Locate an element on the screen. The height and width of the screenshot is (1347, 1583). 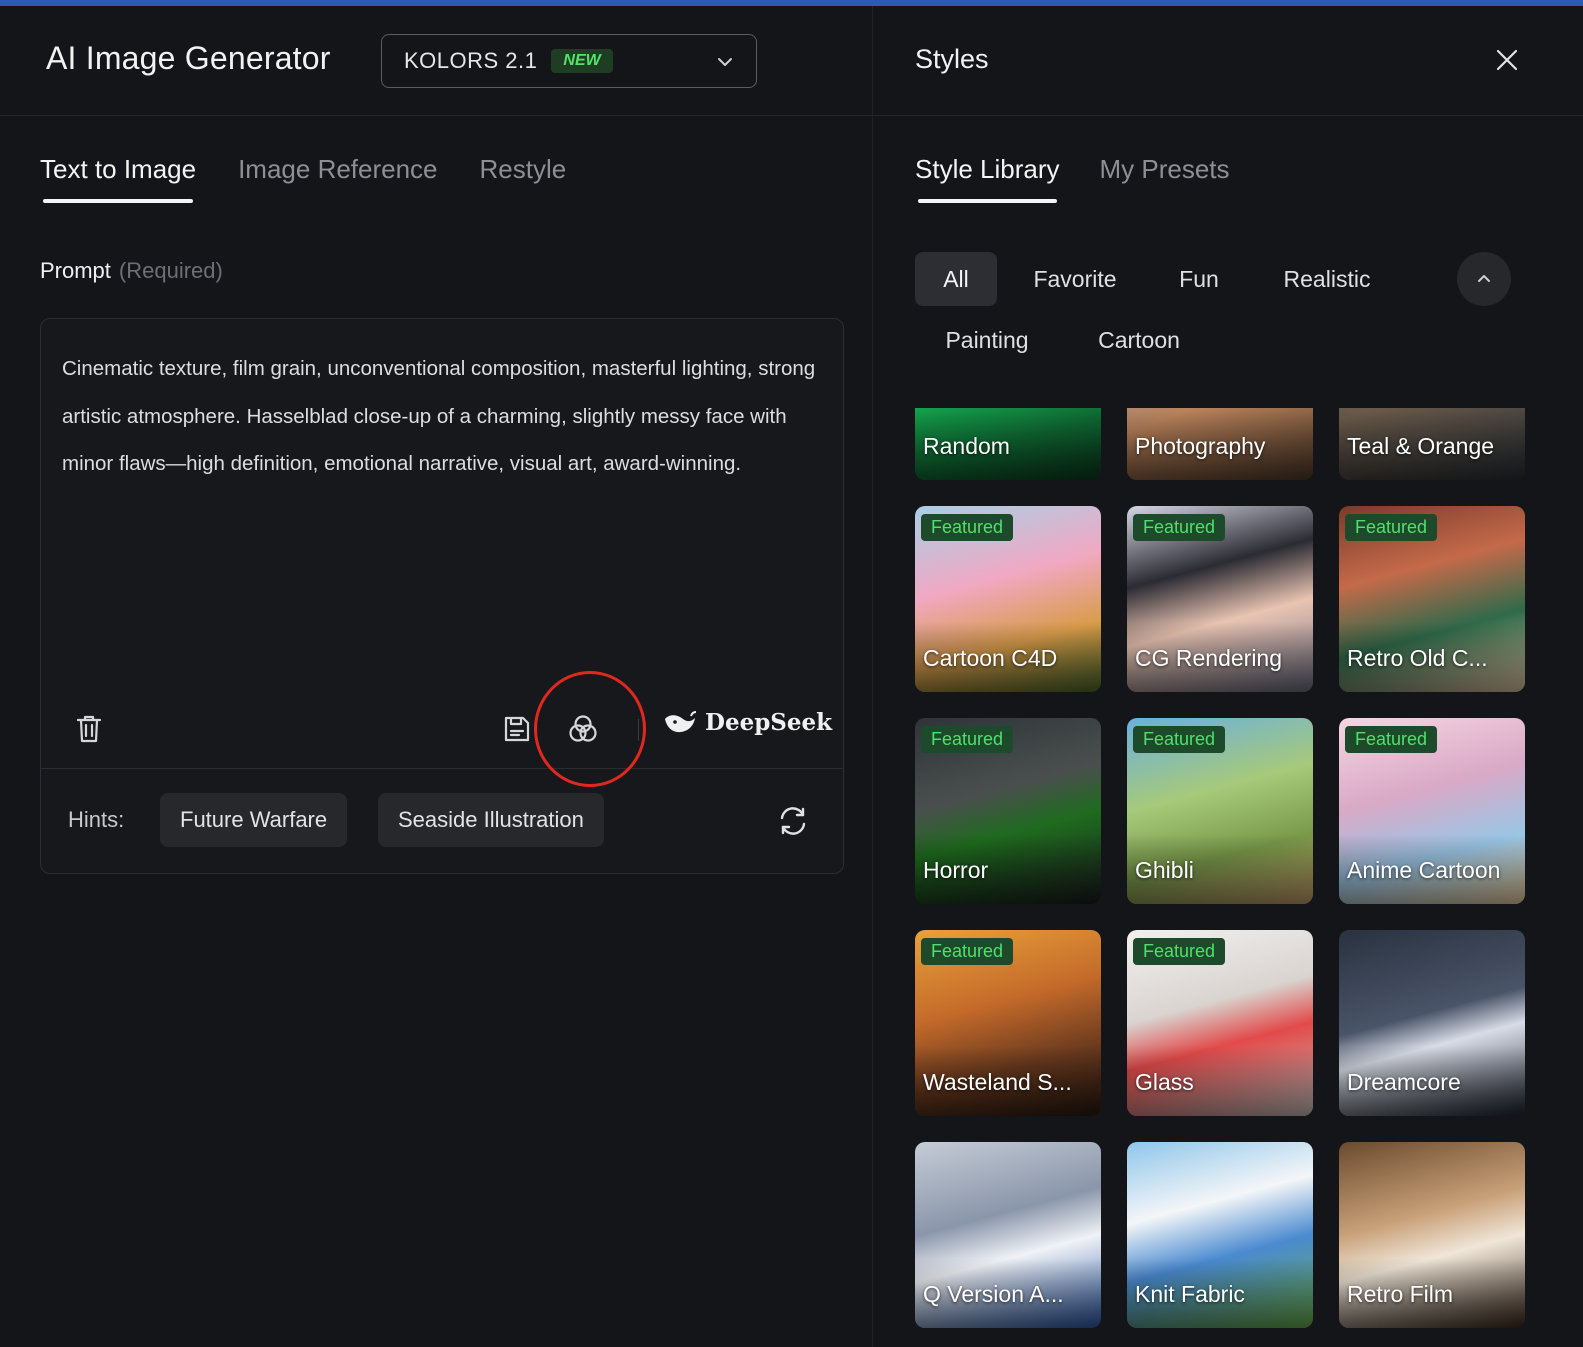
style-card: Featured Ghibli is located at coordinates (1220, 811).